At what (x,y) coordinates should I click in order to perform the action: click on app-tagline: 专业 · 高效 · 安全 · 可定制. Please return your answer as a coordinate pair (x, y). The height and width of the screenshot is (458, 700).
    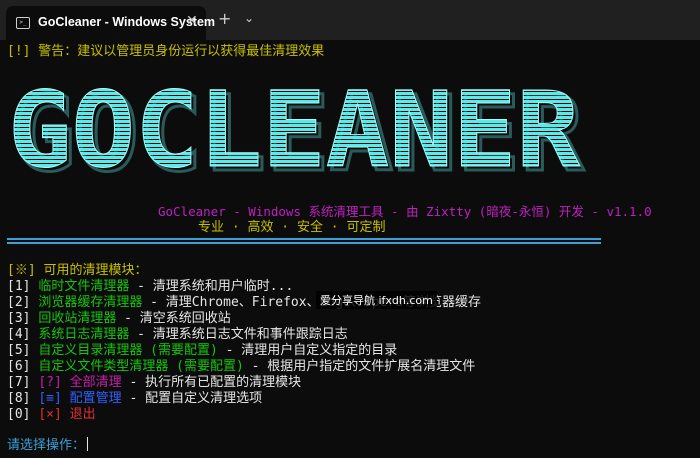
    Looking at the image, I should click on (292, 227).